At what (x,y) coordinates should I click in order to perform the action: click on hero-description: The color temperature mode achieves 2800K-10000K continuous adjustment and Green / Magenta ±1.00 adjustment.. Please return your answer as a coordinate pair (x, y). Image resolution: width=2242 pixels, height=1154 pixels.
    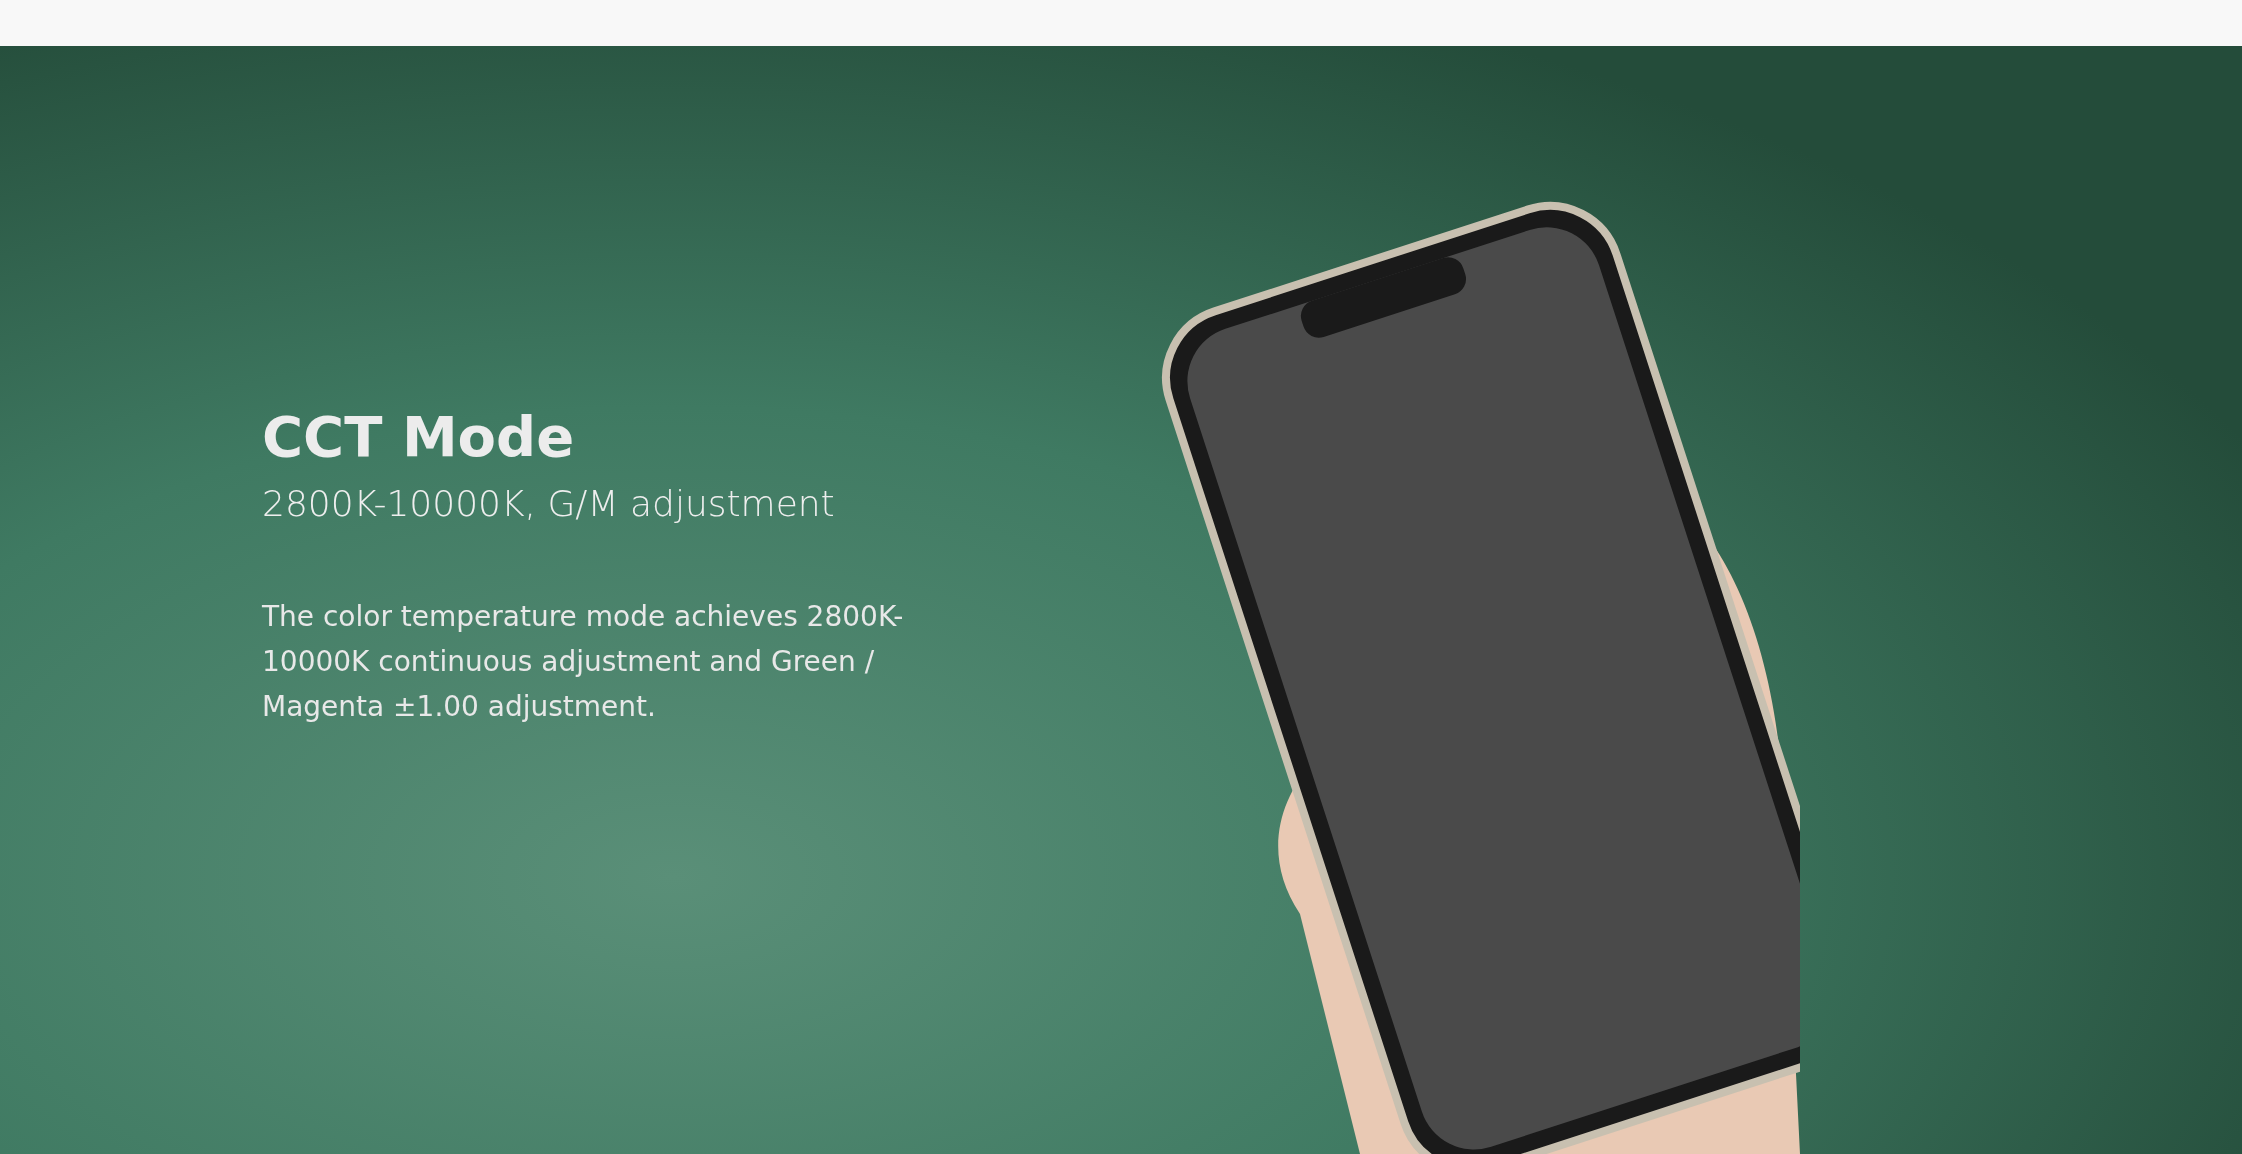
    Looking at the image, I should click on (583, 662).